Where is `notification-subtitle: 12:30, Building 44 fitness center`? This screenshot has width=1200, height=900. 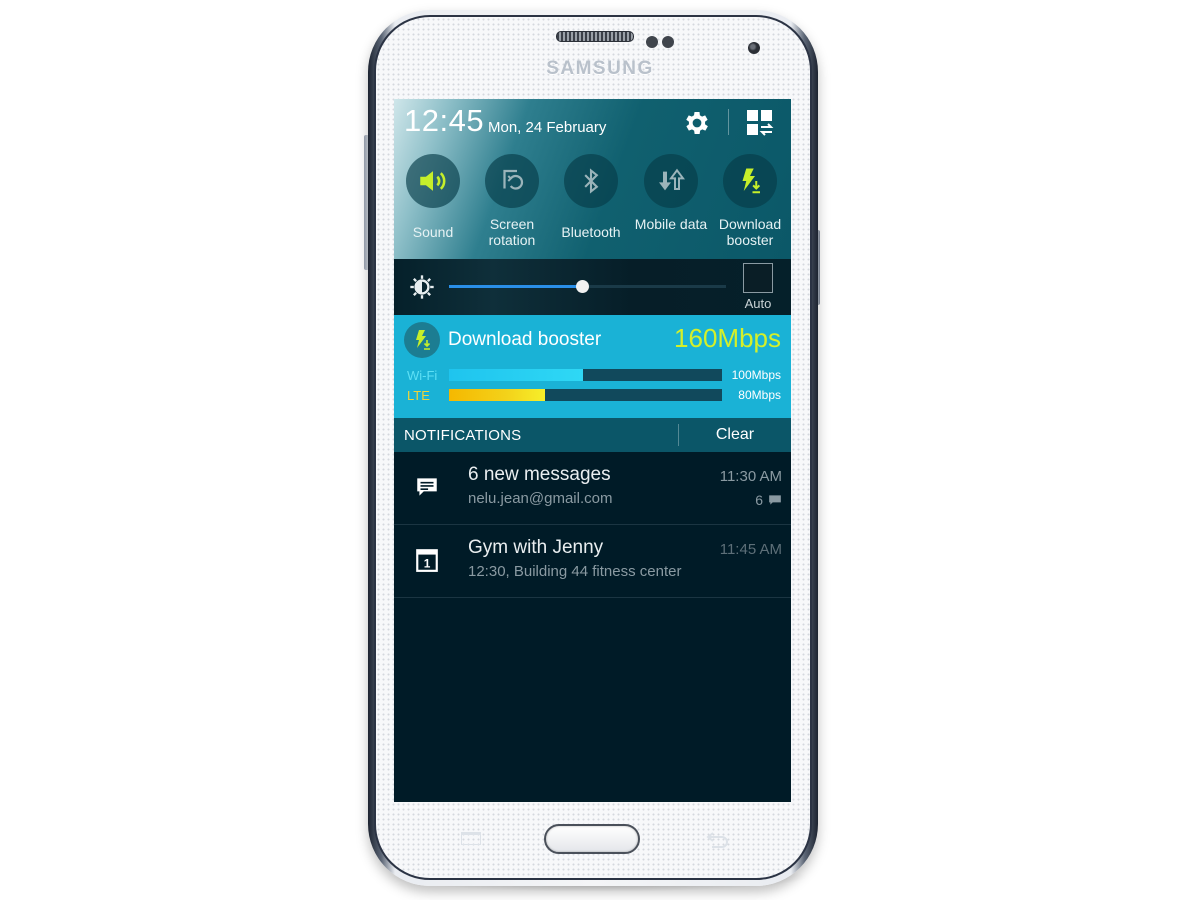
notification-subtitle: 12:30, Building 44 fitness center is located at coordinates (575, 571).